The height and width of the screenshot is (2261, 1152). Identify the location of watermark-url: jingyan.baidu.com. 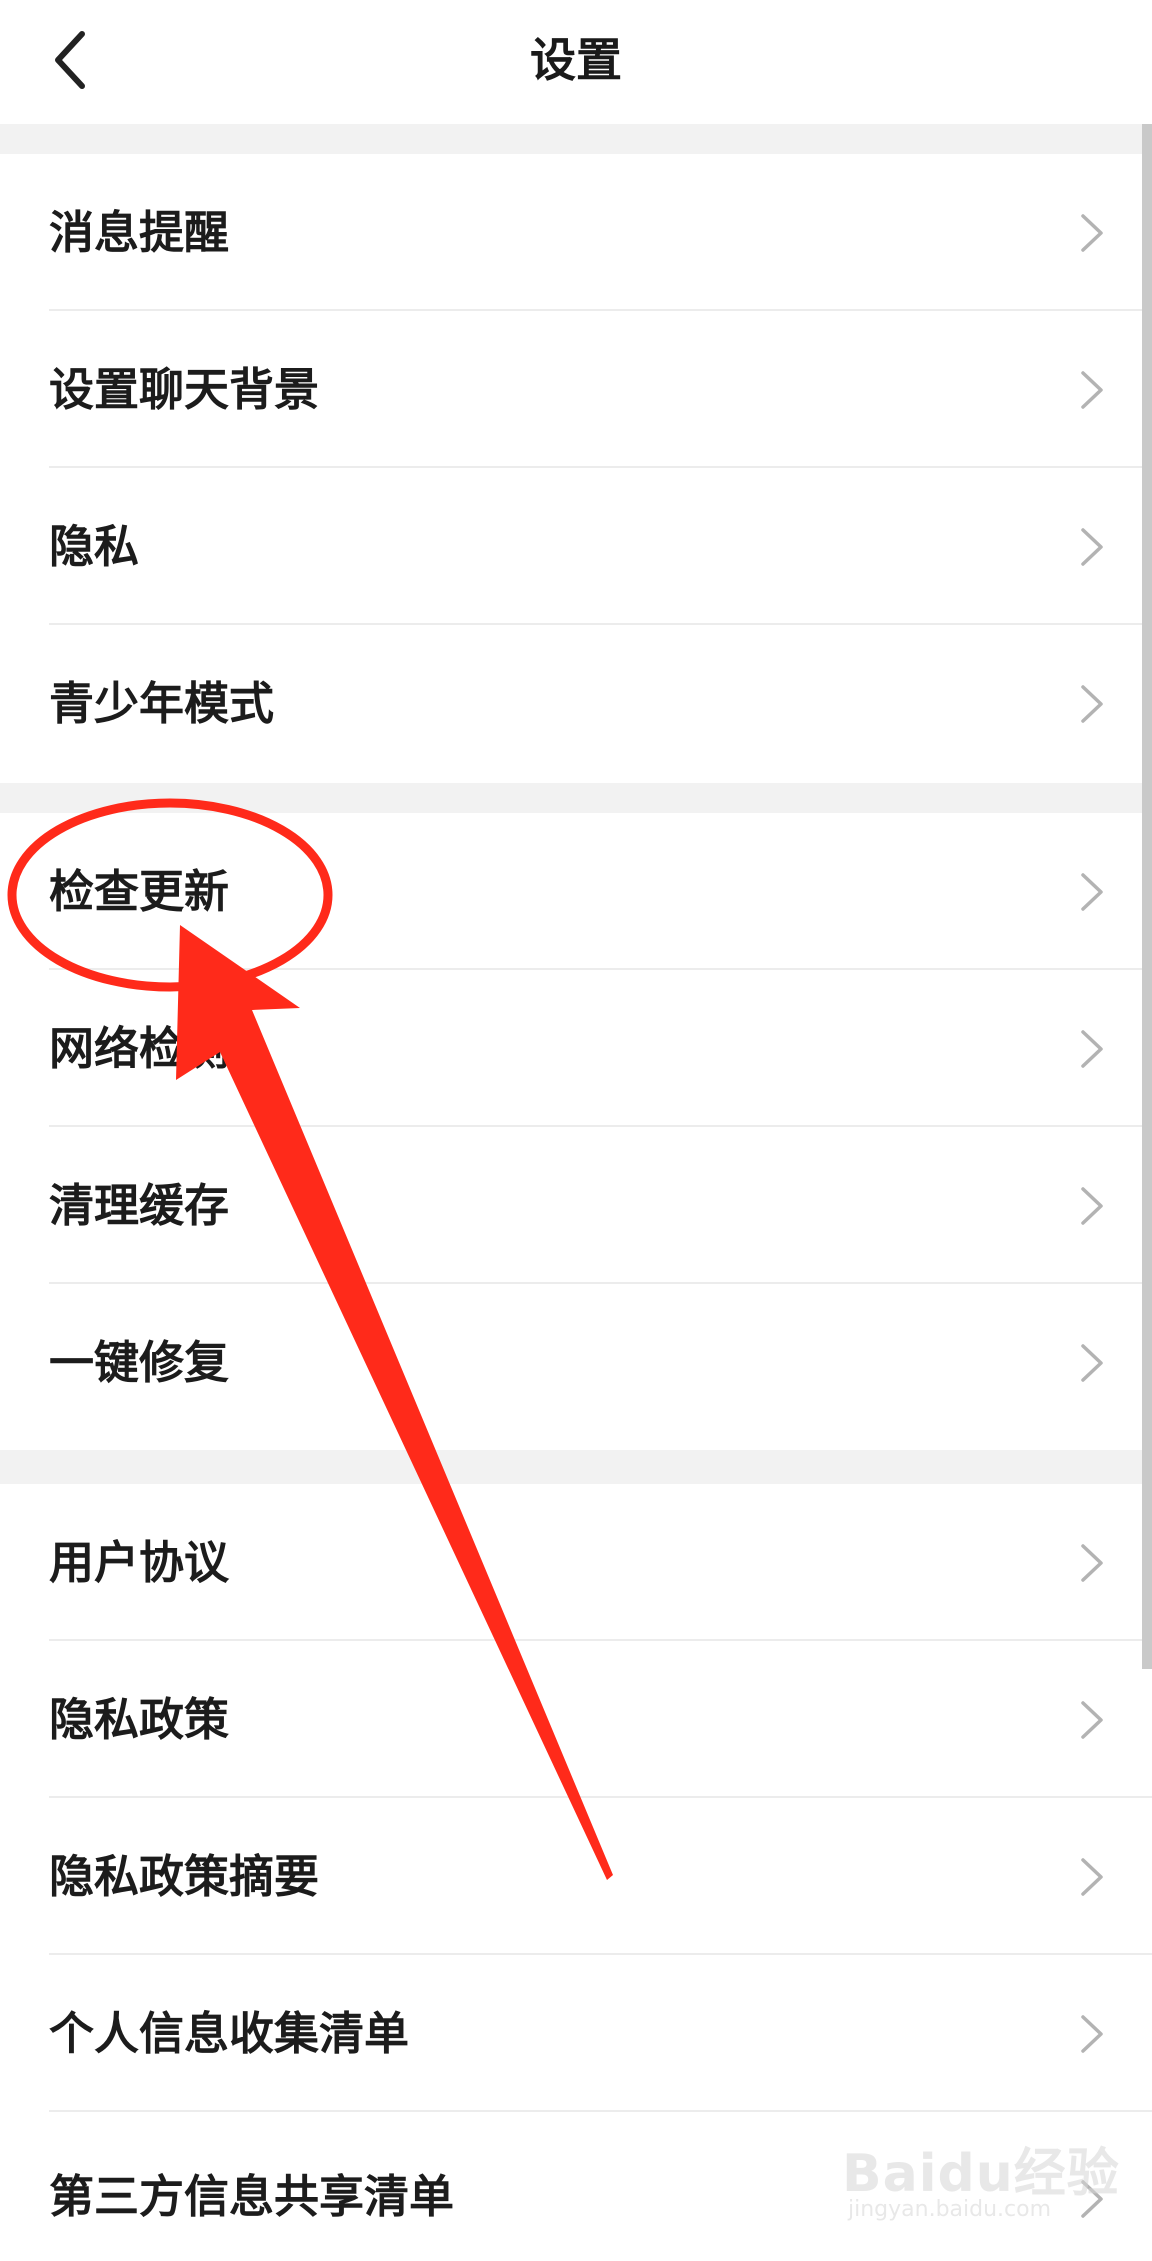
(950, 2209).